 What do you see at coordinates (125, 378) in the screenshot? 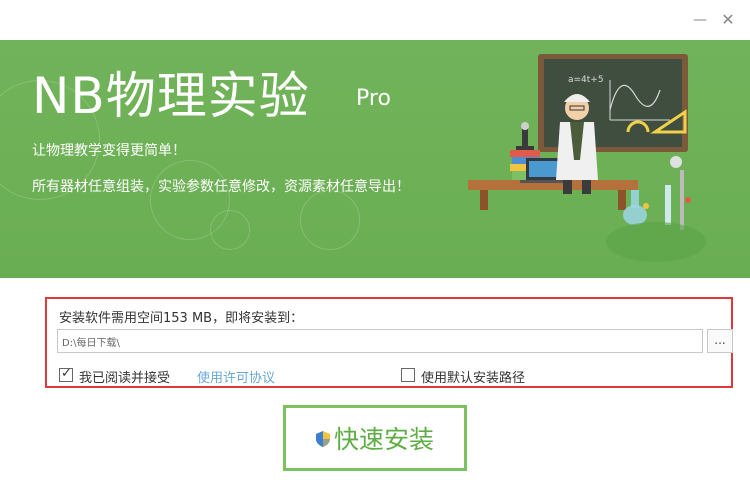
I see `agree-label: 我已阅读并接受` at bounding box center [125, 378].